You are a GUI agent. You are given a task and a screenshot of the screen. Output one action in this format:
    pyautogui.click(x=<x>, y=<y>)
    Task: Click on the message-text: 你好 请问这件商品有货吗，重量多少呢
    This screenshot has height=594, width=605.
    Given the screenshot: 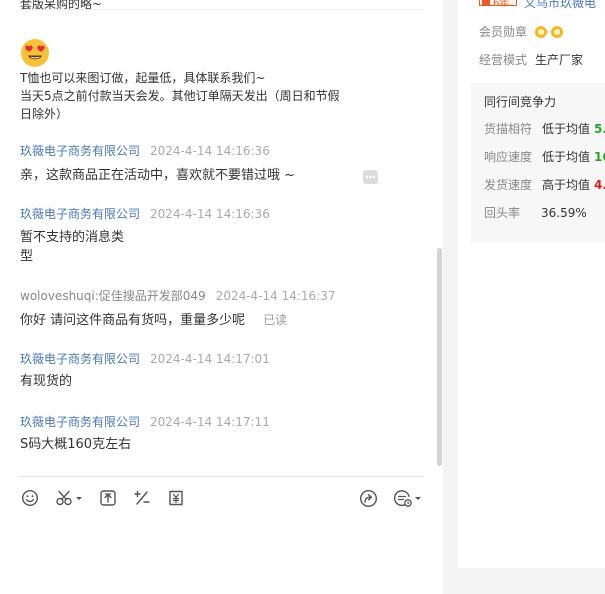 What is the action you would take?
    pyautogui.click(x=133, y=320)
    